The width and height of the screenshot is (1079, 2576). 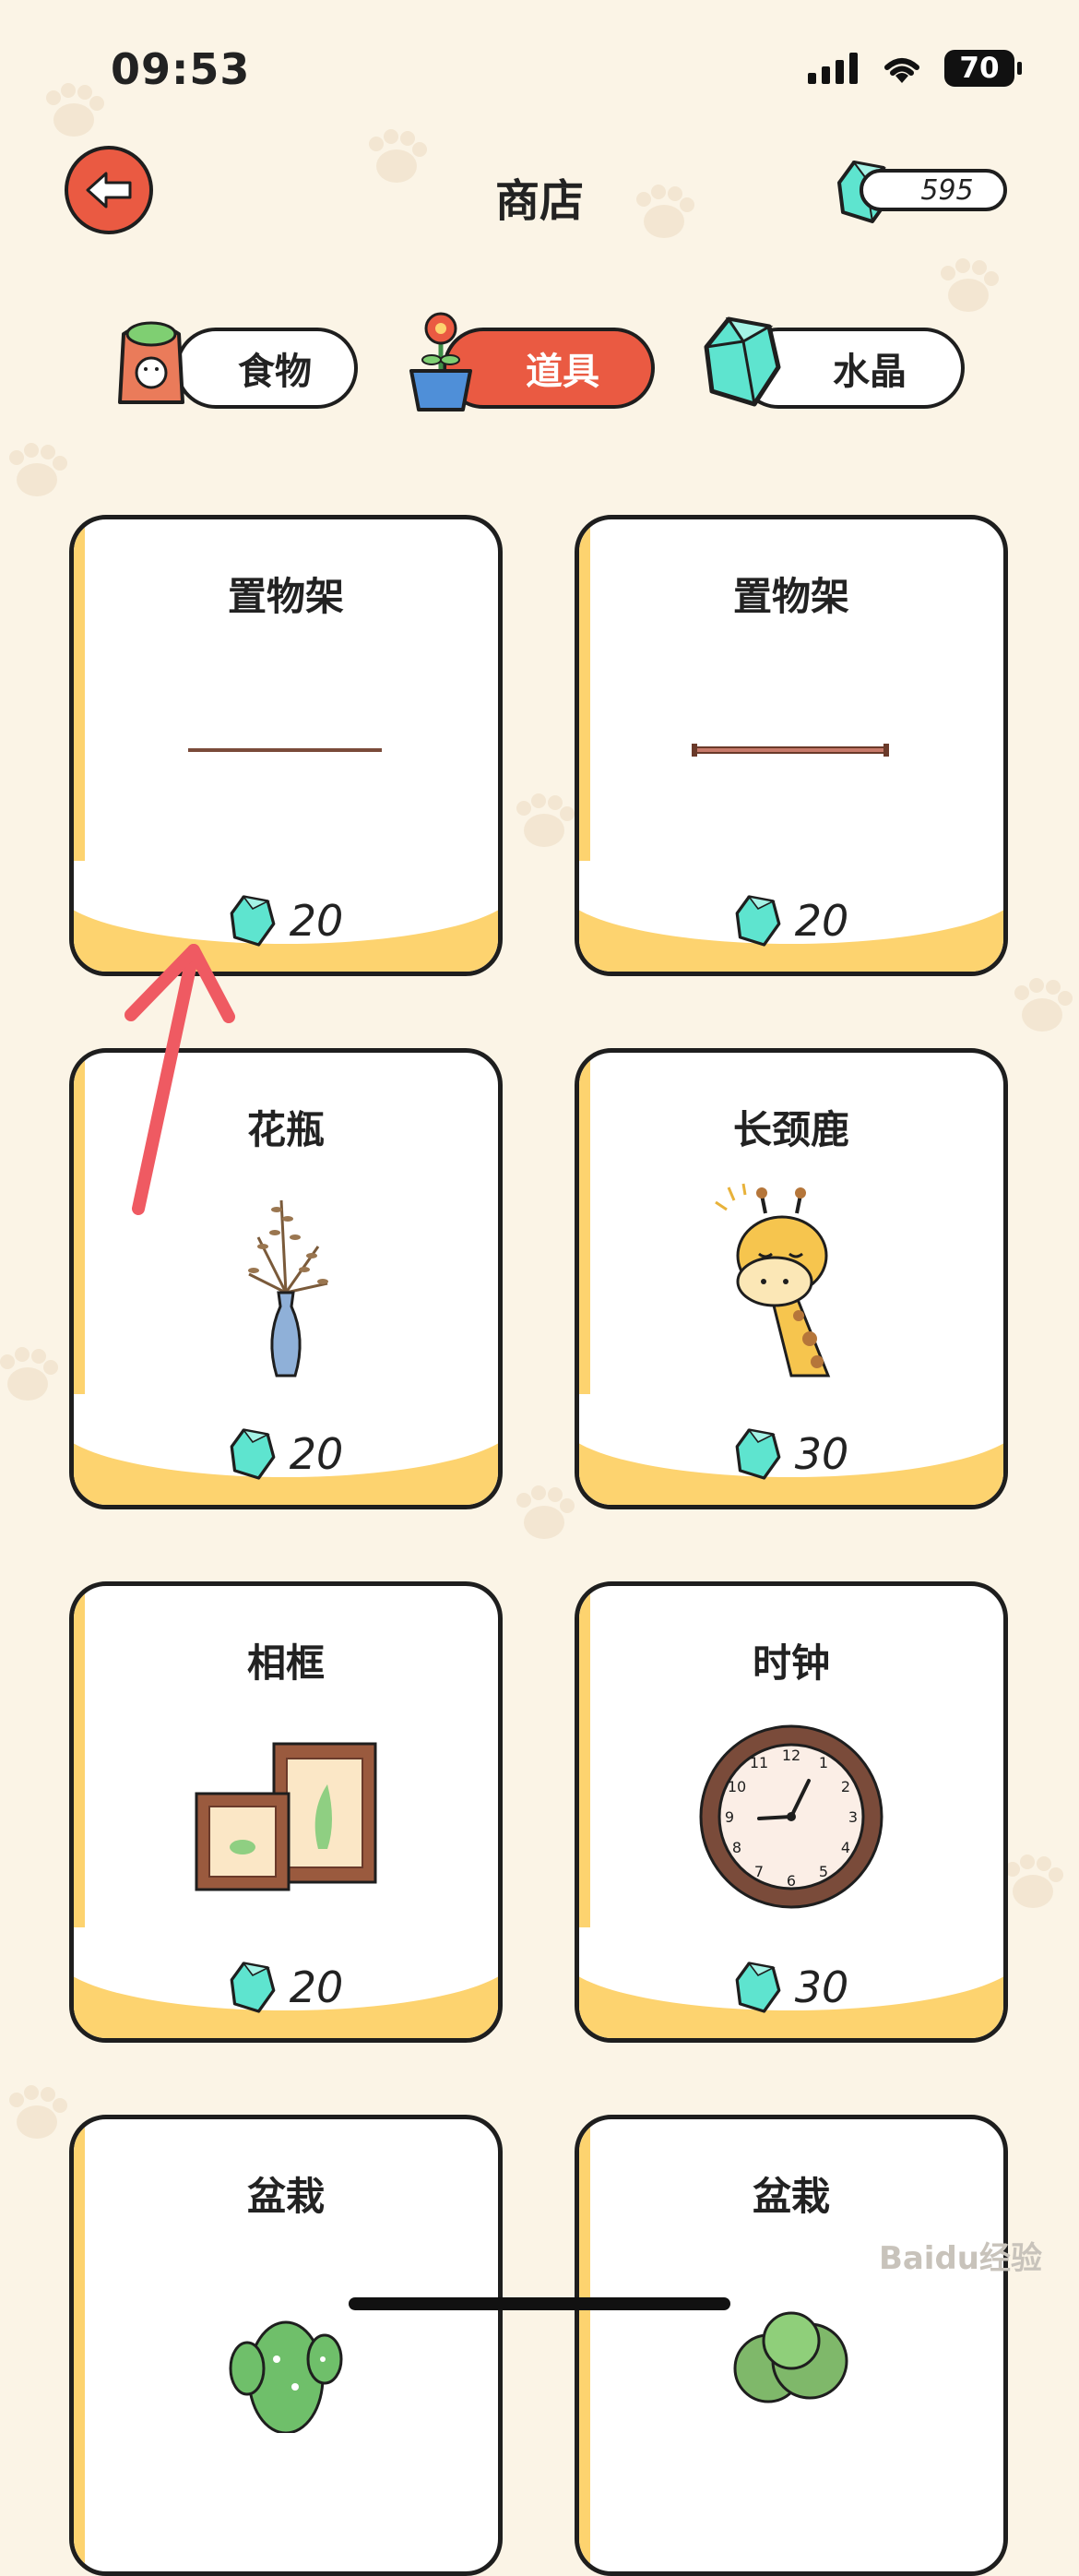 I want to click on tab-tools-label: 道具, so click(x=562, y=372).